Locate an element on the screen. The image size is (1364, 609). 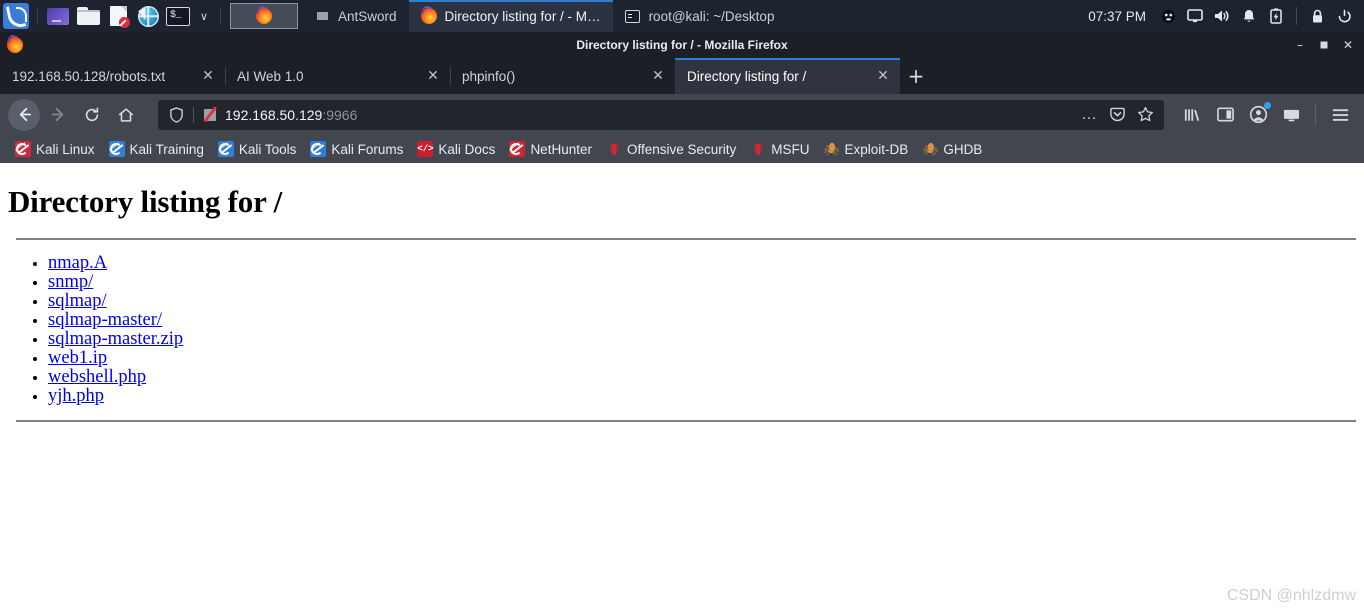
taskbar-window-antsword: AntSword is located at coordinates (355, 16).